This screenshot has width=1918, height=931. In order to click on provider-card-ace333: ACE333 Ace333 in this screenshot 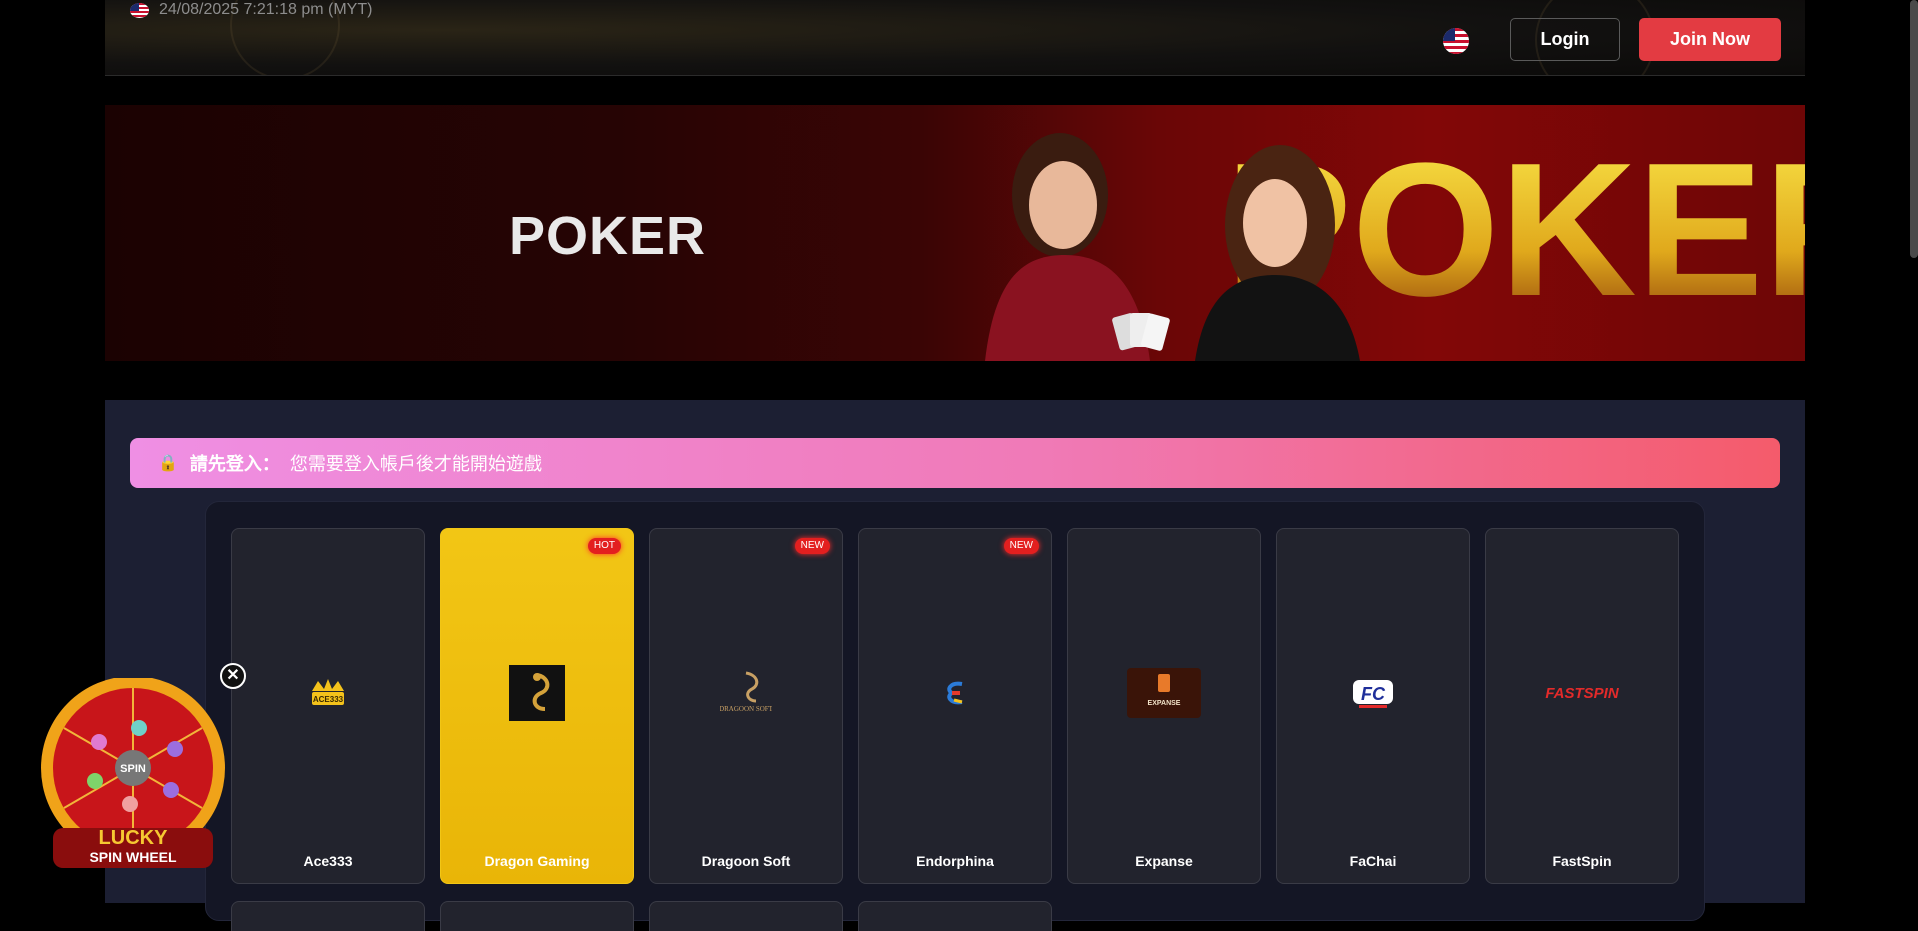, I will do `click(328, 706)`.